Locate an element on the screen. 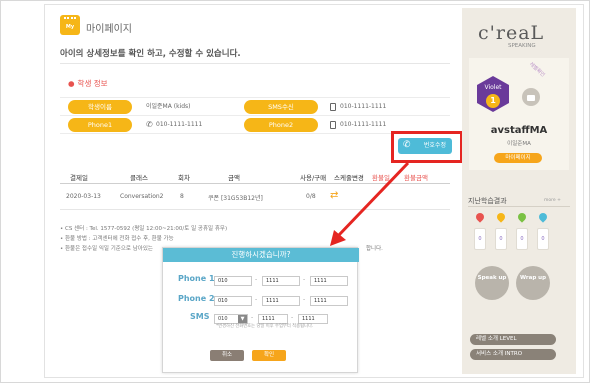 The width and height of the screenshot is (590, 383). confirm-button: 확인 is located at coordinates (269, 355).